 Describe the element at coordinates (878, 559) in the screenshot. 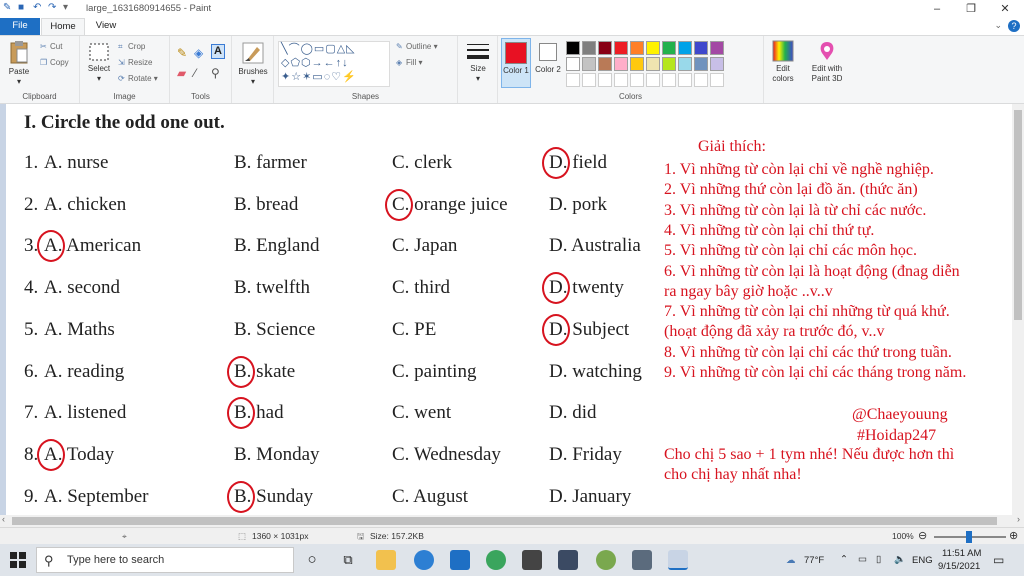

I see `battery-icon: ▯` at that location.